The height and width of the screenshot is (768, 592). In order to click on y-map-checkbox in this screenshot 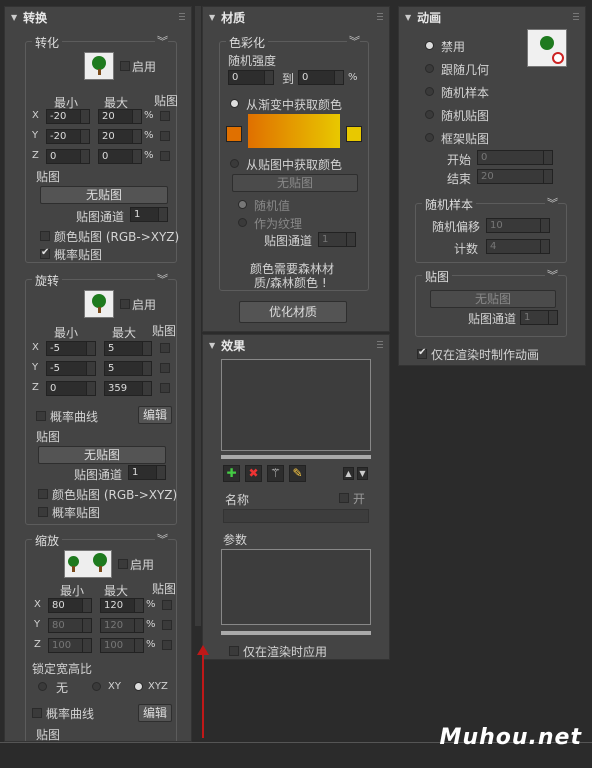, I will do `click(165, 136)`.